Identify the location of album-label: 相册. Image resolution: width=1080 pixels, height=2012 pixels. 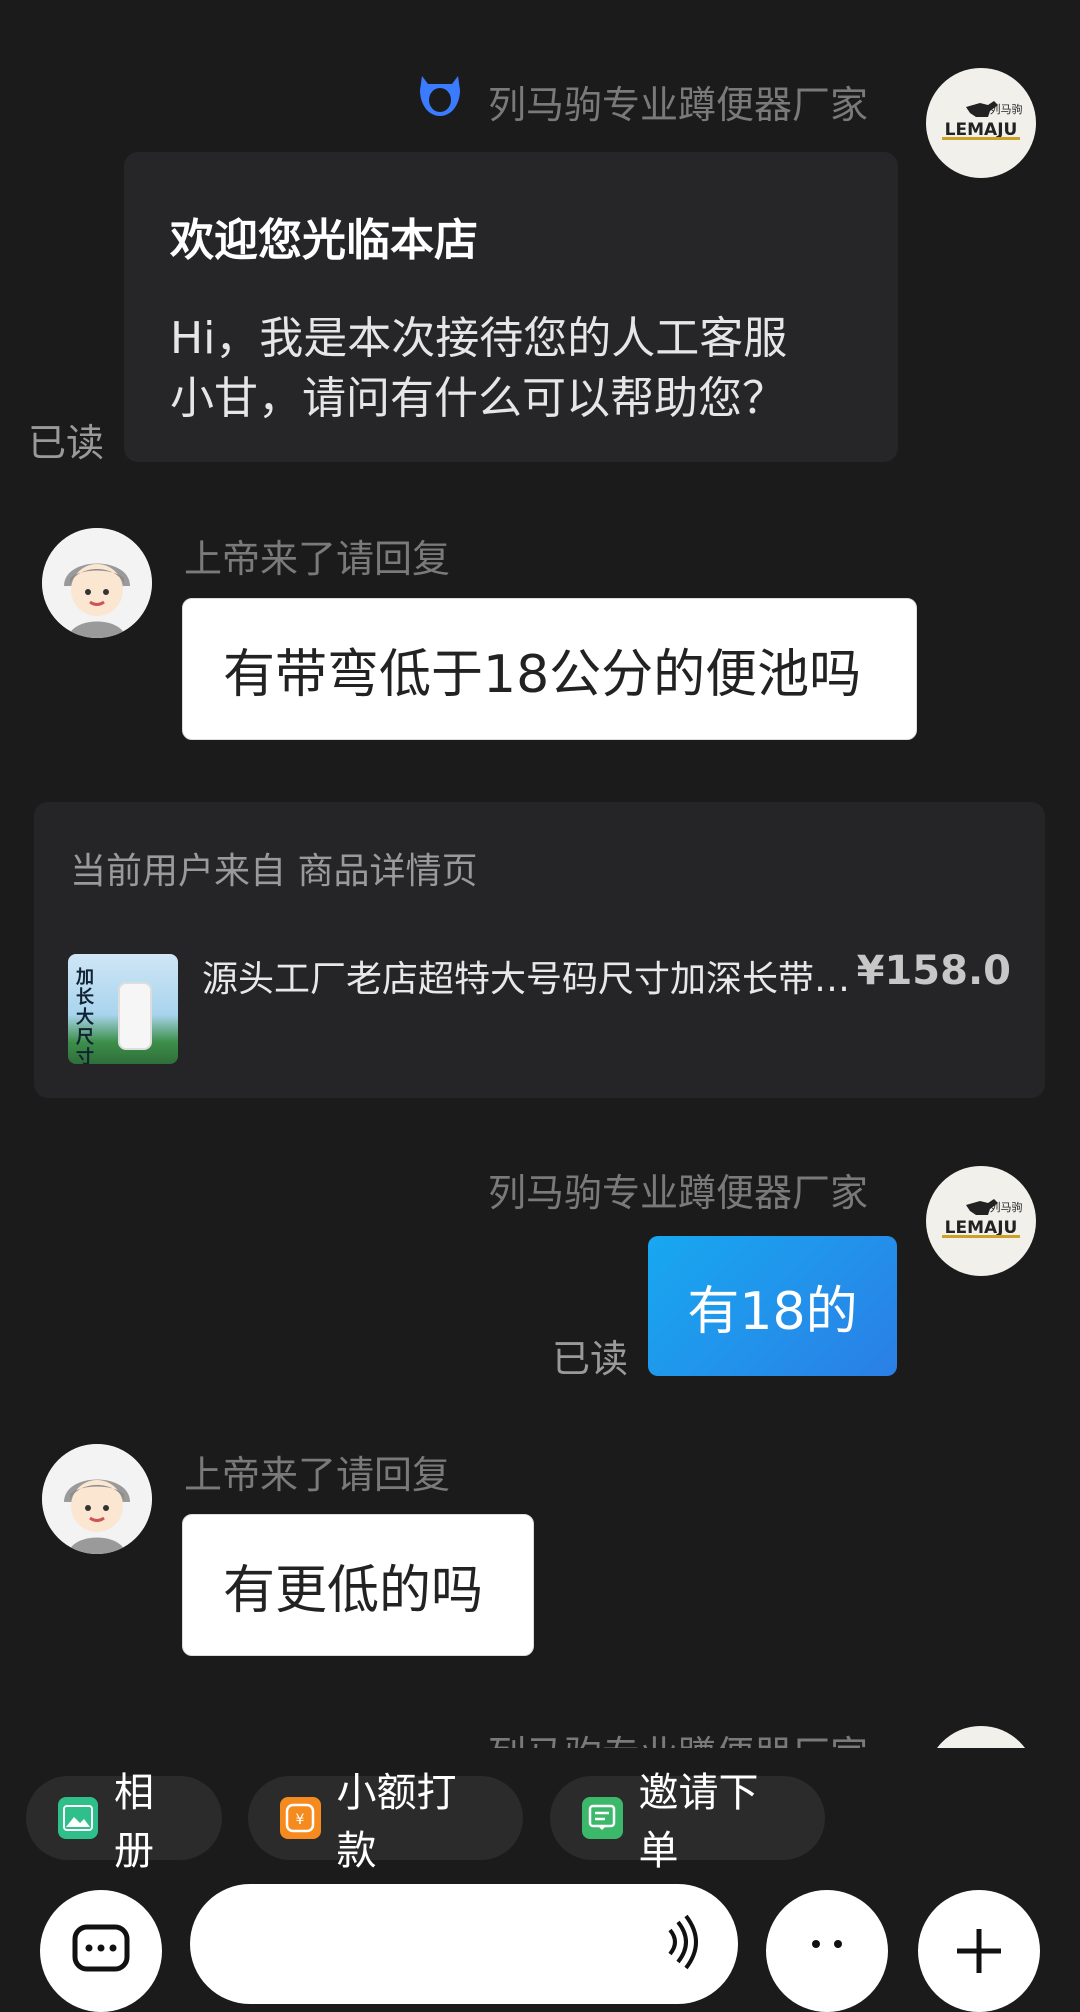
(133, 1822).